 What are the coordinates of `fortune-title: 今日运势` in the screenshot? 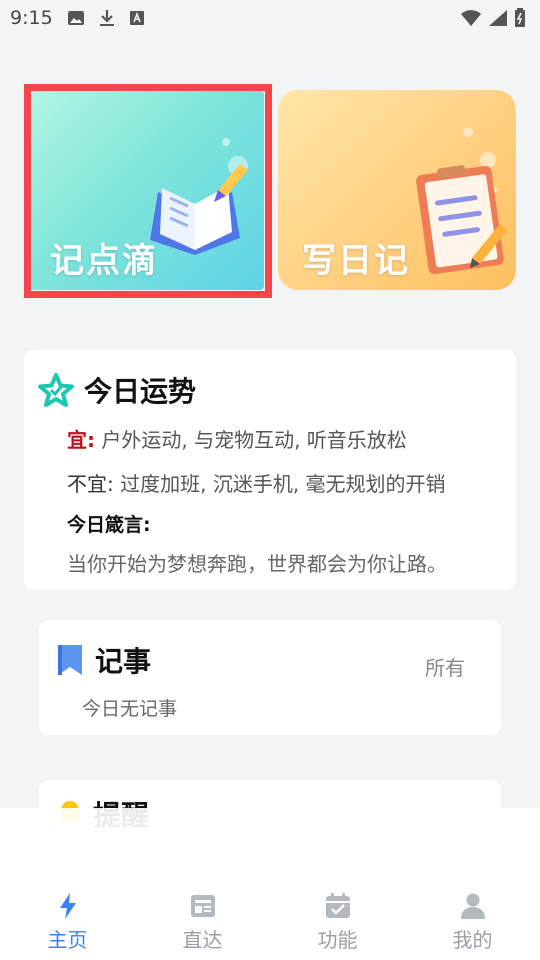 It's located at (140, 391).